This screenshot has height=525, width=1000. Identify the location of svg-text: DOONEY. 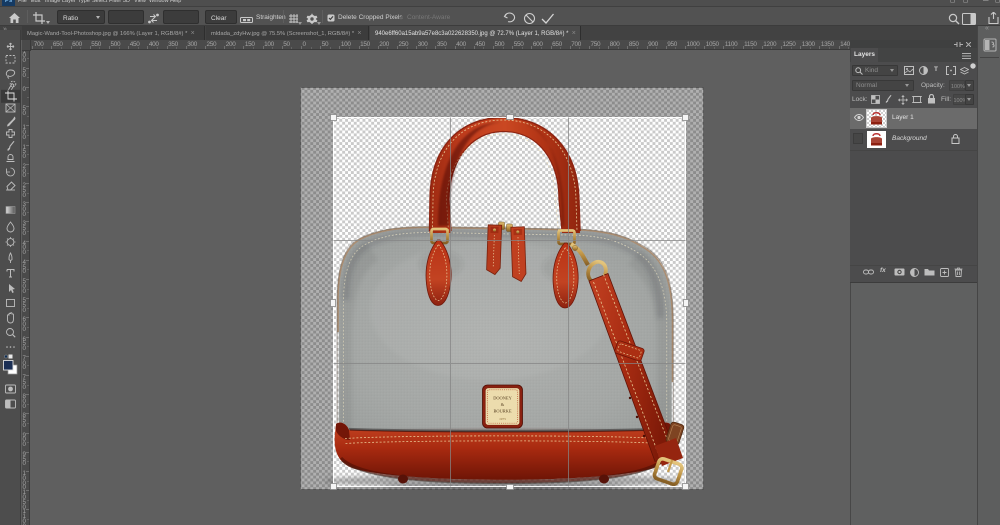
(502, 398).